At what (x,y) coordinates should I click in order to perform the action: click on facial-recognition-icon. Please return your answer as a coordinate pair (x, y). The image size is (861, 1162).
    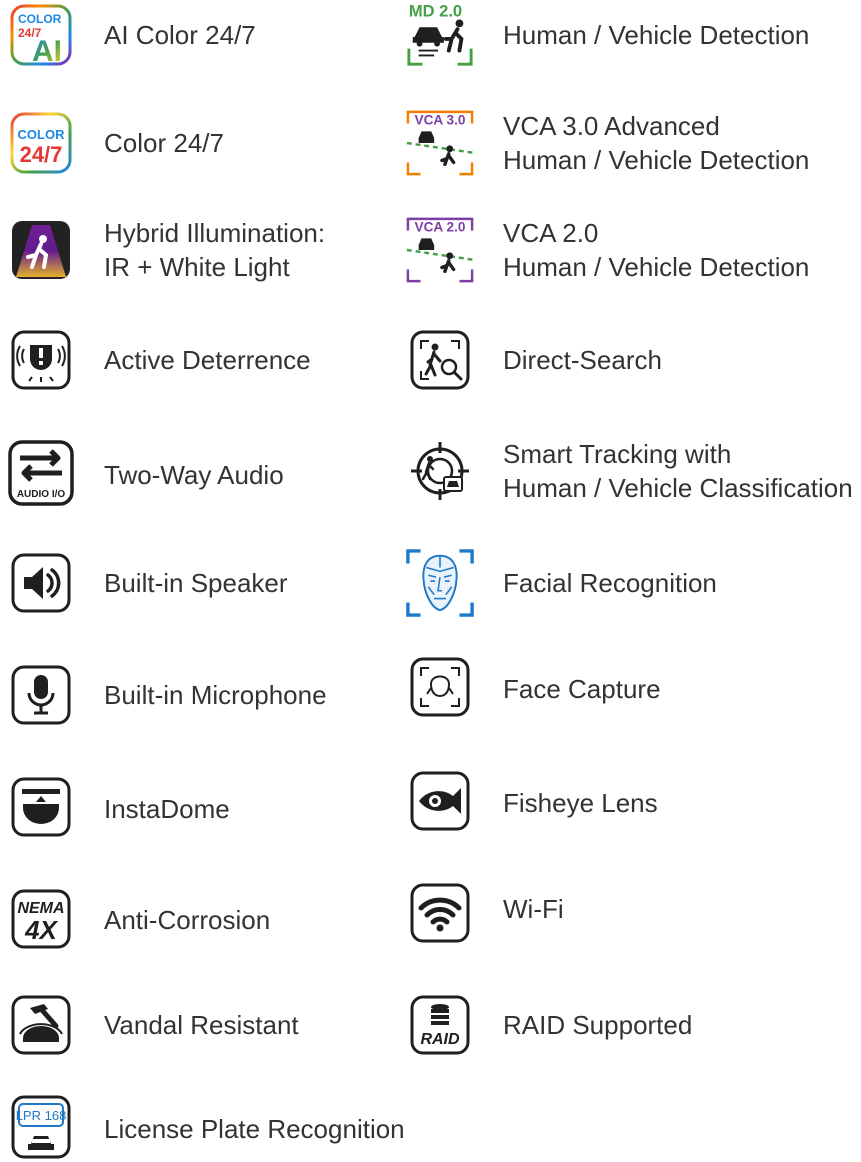
    Looking at the image, I should click on (440, 583).